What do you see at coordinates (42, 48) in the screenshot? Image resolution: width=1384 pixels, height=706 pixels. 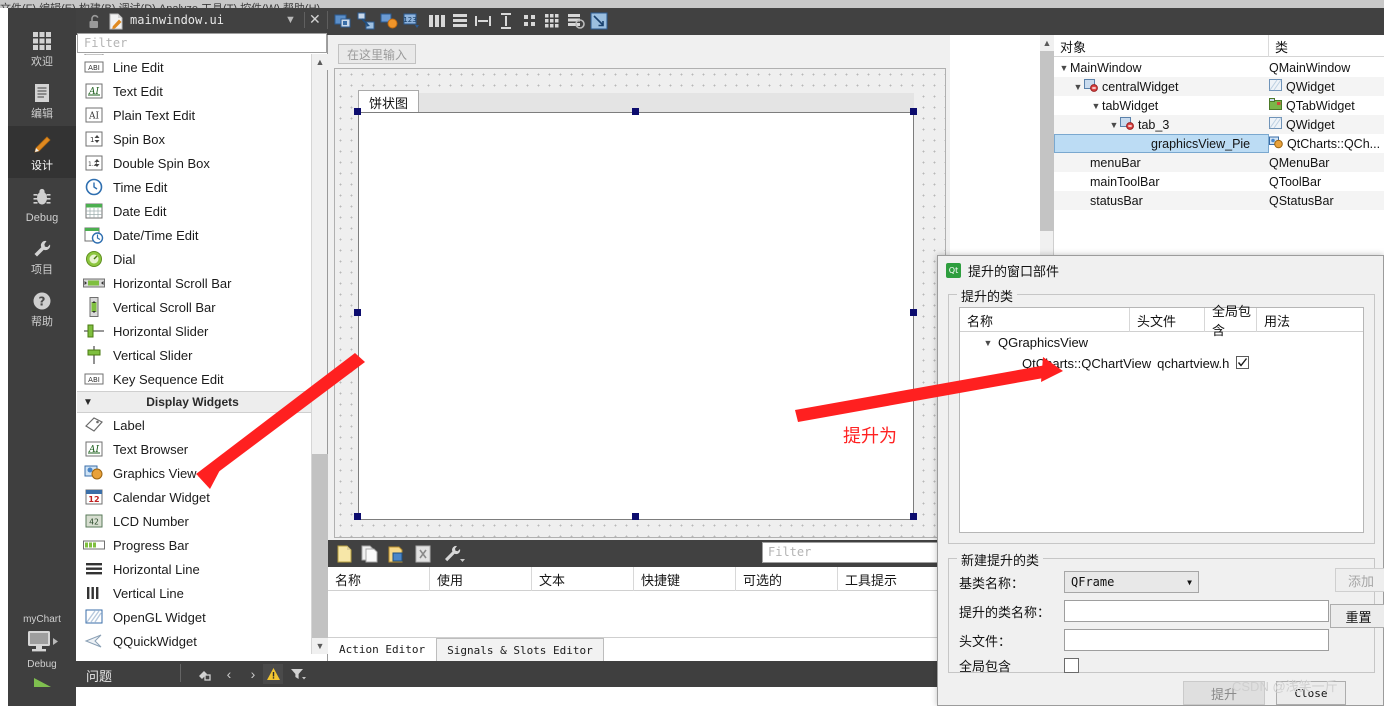 I see `mode-item-welcome: 欢迎` at bounding box center [42, 48].